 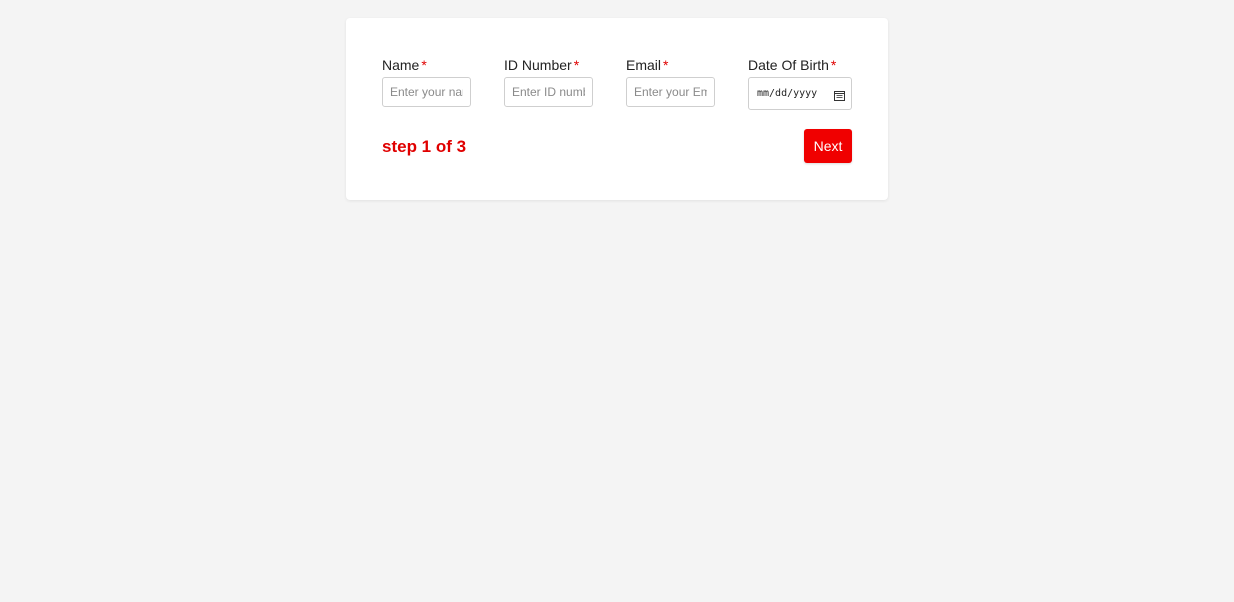 What do you see at coordinates (670, 92) in the screenshot?
I see `email-input` at bounding box center [670, 92].